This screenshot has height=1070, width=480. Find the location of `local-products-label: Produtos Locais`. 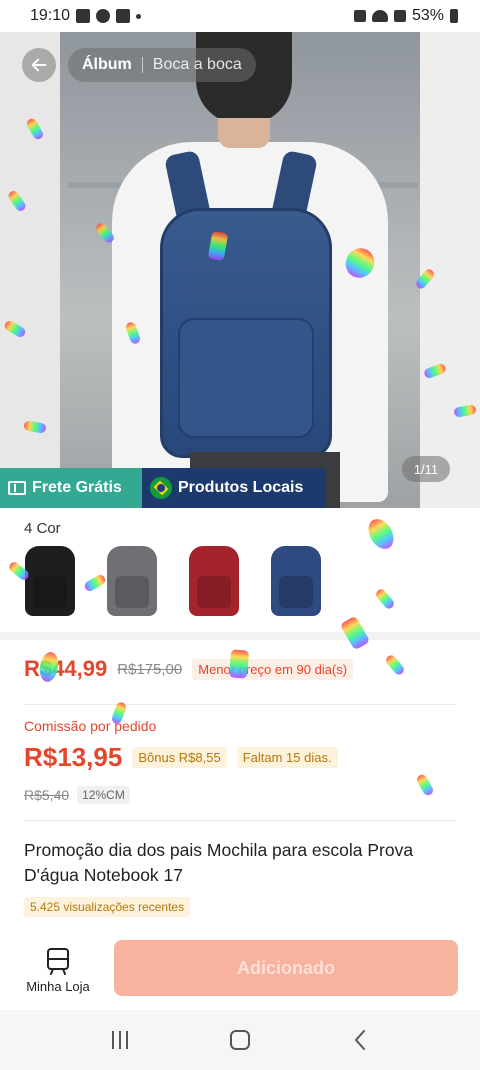

local-products-label: Produtos Locais is located at coordinates (241, 487).